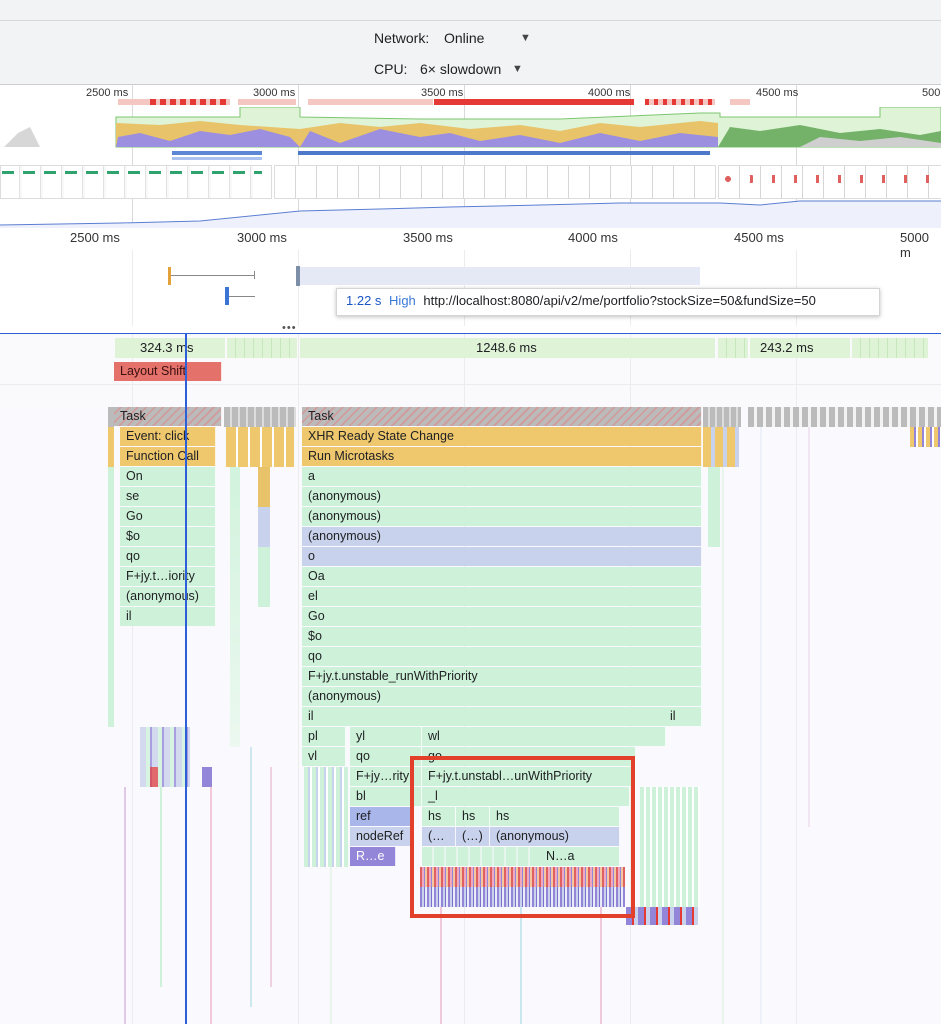 This screenshot has height=1024, width=941. I want to click on flame-frame: pl, so click(324, 736).